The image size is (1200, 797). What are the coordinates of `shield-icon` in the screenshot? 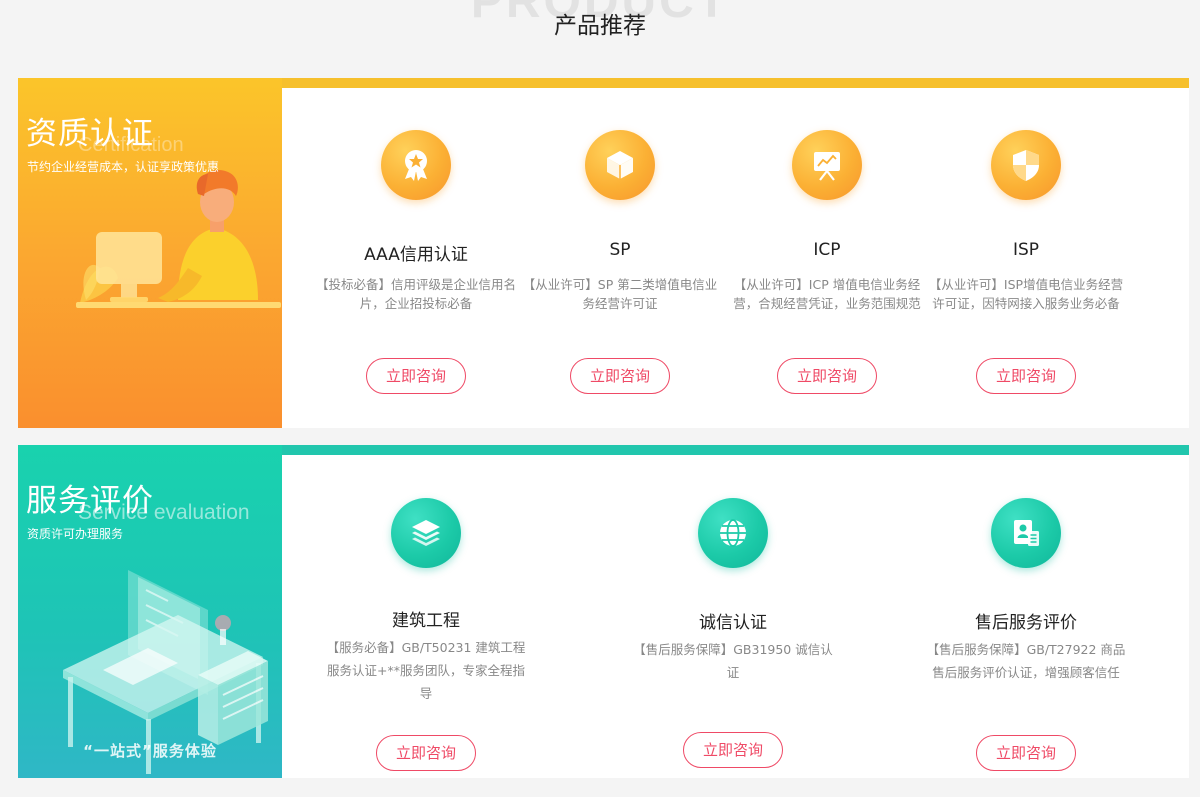 It's located at (1026, 165).